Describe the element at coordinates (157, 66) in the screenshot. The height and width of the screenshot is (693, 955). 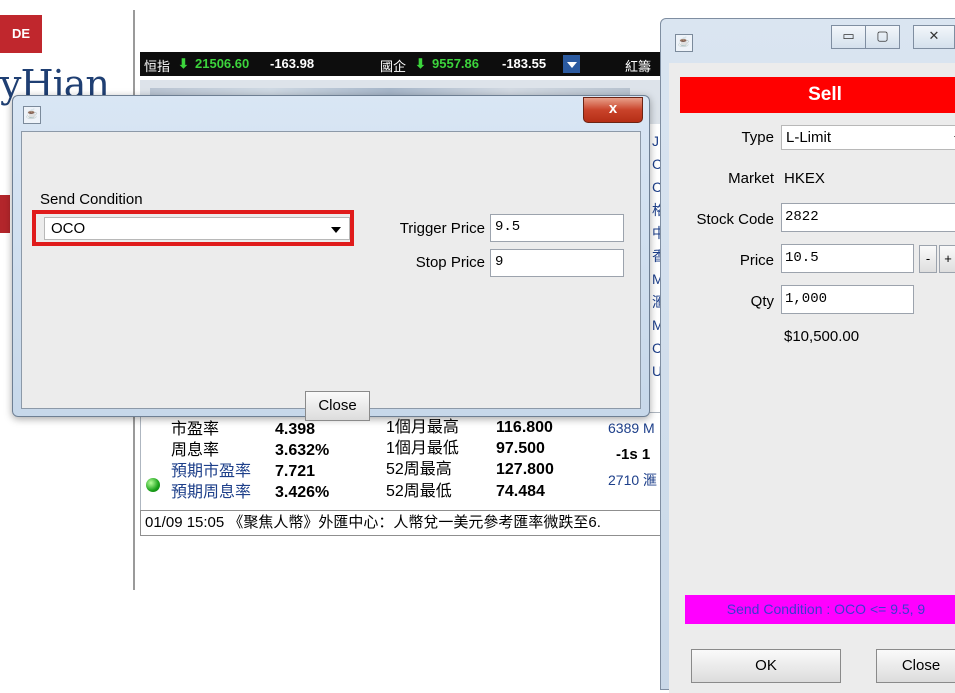
I see `hsi-label: 恒指` at that location.